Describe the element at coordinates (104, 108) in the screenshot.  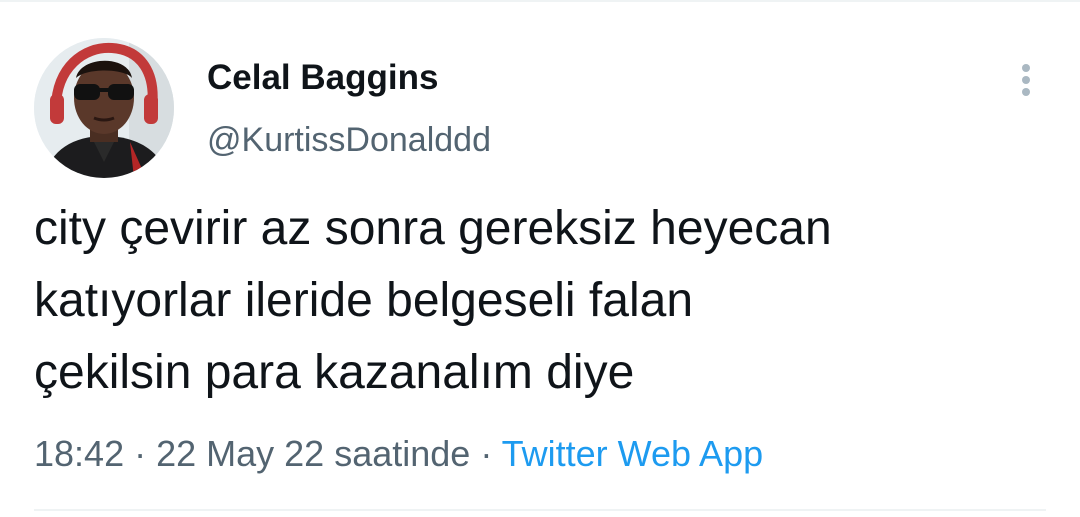
I see `avatar` at that location.